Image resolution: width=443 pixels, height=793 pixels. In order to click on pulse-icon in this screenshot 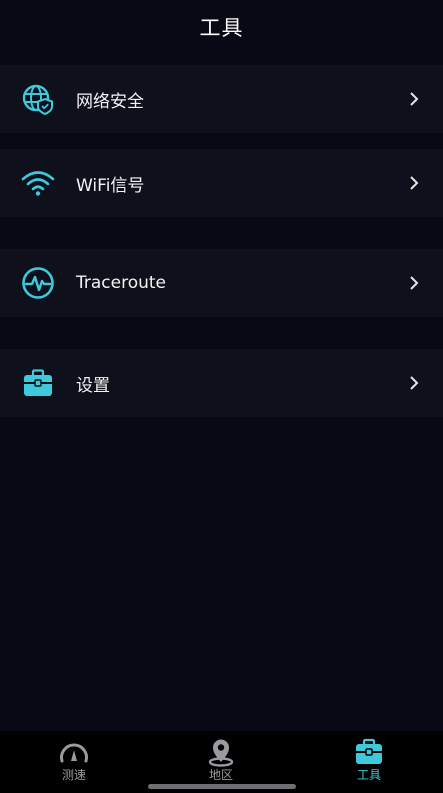, I will do `click(38, 283)`.